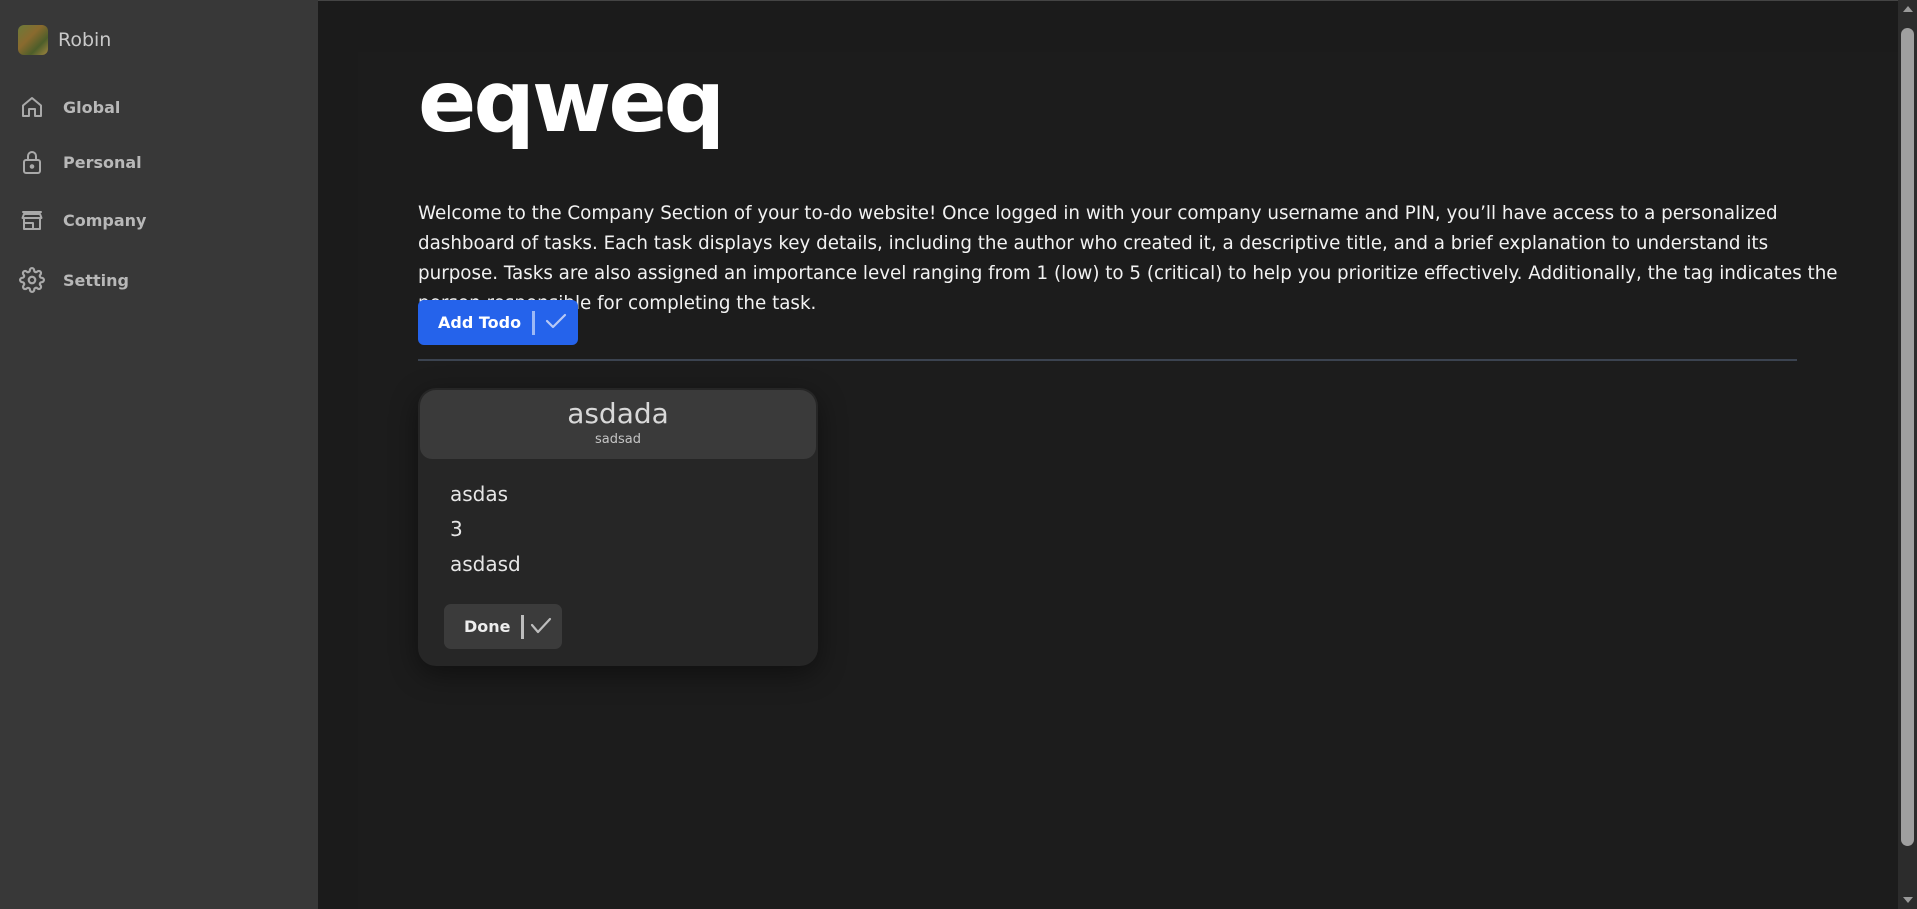  Describe the element at coordinates (32, 107) in the screenshot. I see `home-icon` at that location.